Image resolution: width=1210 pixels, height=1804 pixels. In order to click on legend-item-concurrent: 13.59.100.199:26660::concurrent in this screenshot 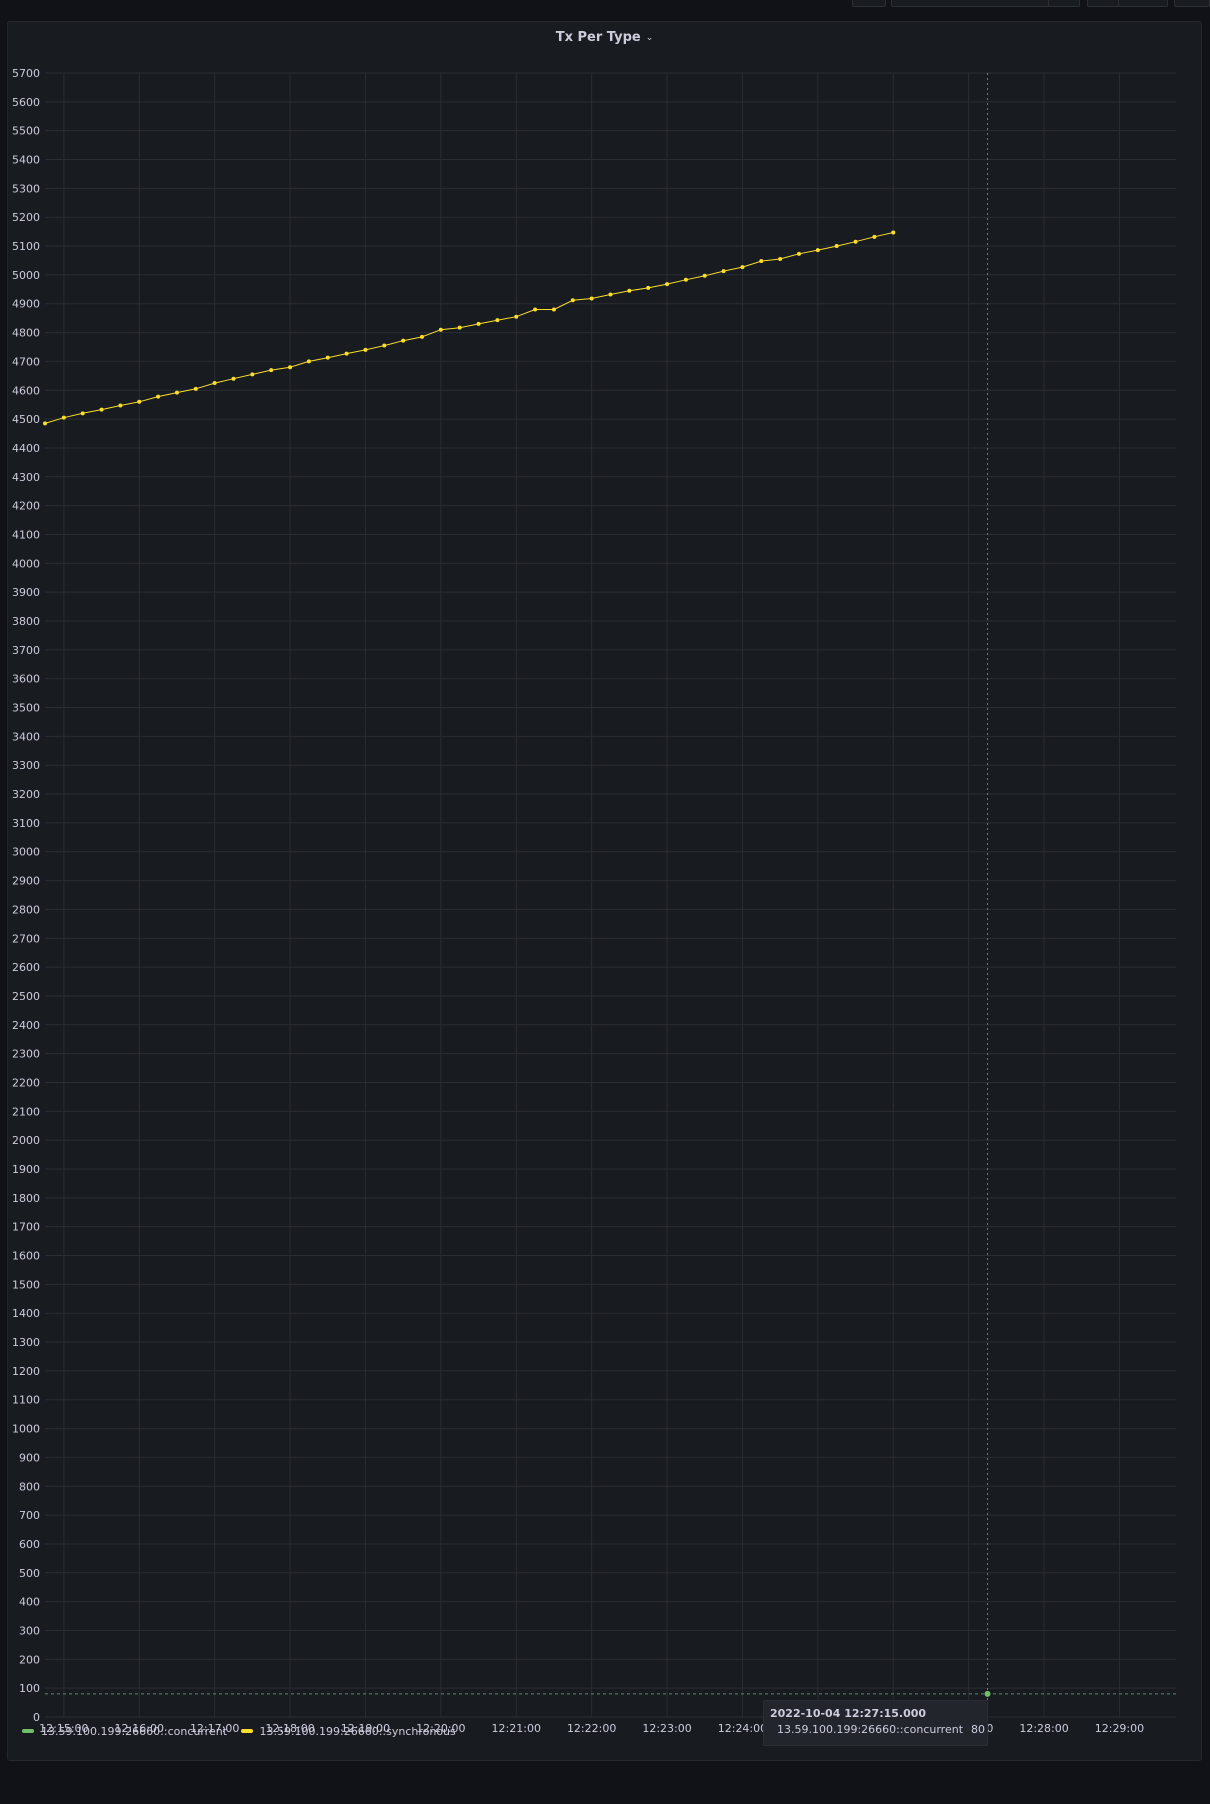, I will do `click(124, 1731)`.